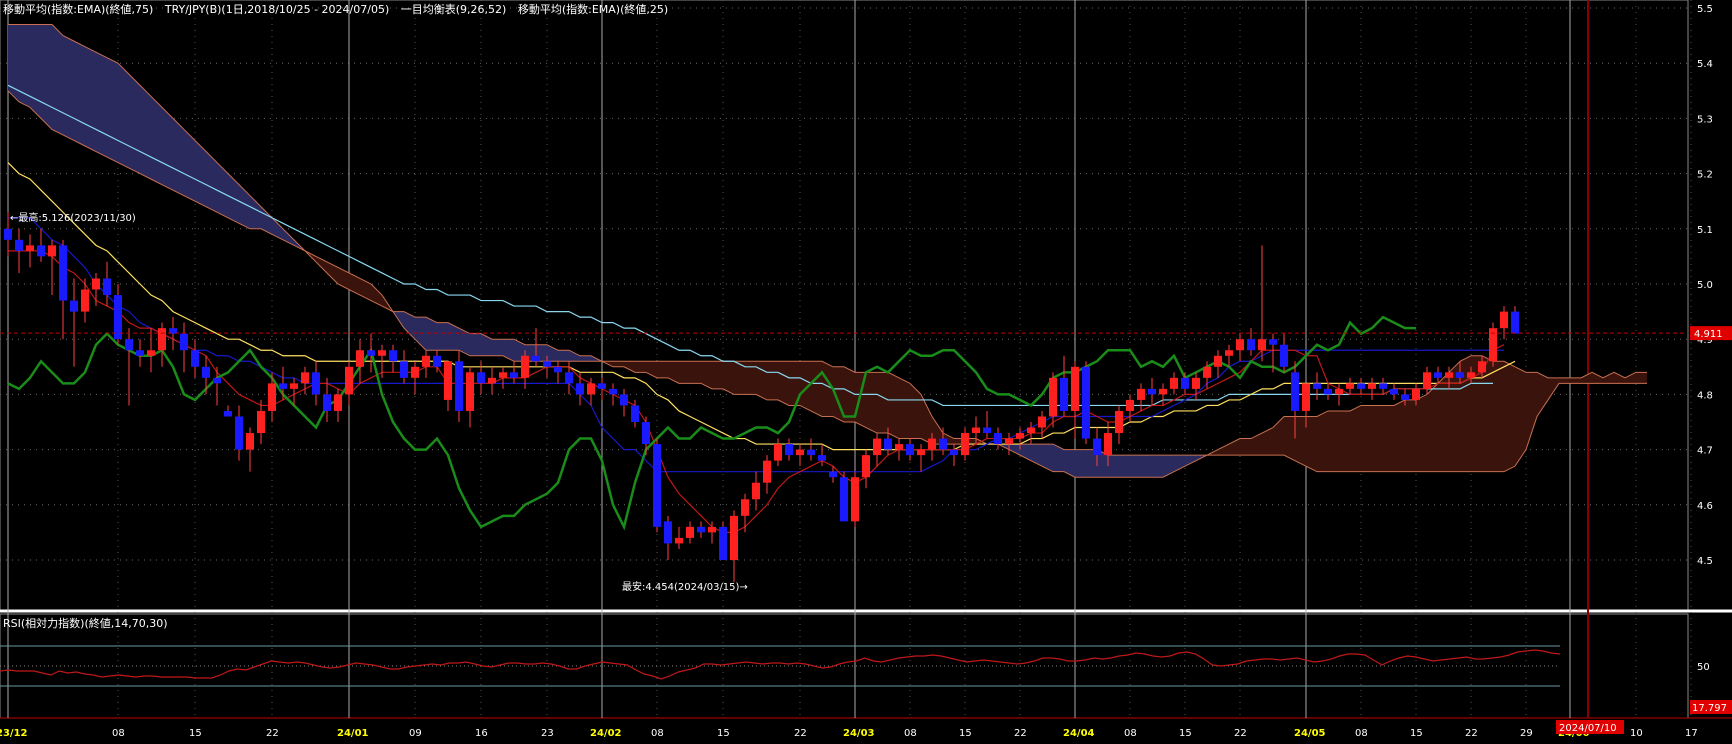 This screenshot has height=744, width=1732. Describe the element at coordinates (453, 9) in the screenshot. I see `ichimoku-legend: 一目均衡表(9,26,52)` at that location.